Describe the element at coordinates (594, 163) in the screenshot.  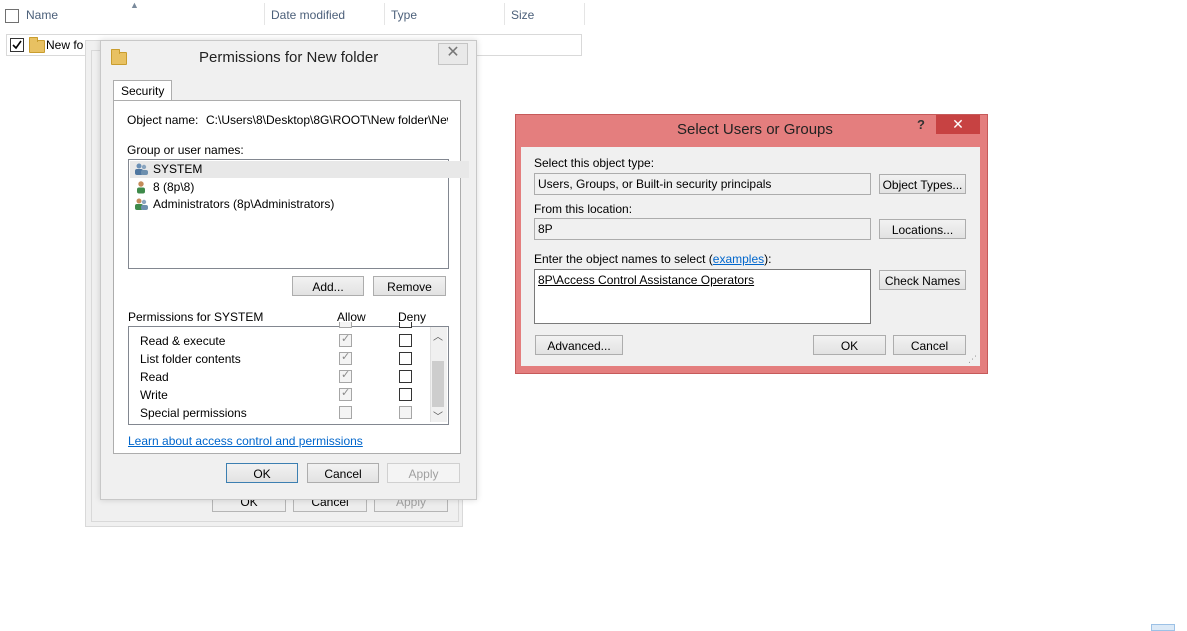
I see `object-type-label: Select this object type:` at that location.